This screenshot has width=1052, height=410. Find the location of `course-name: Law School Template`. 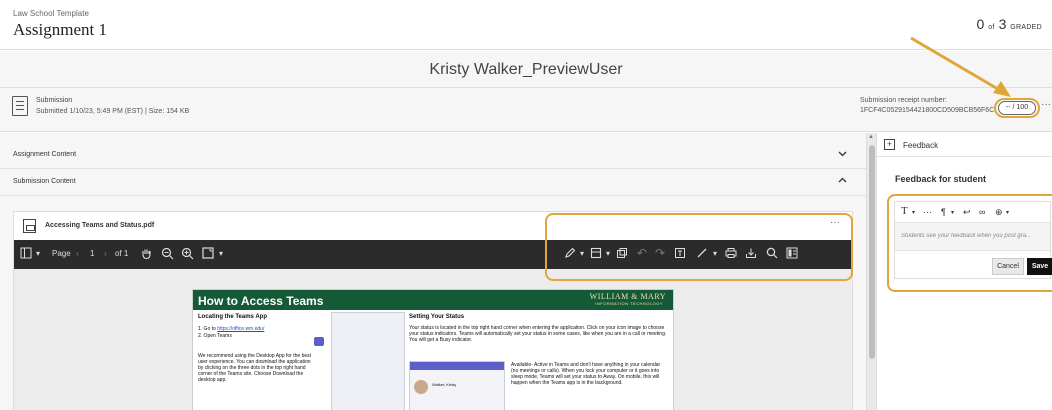

course-name: Law School Template is located at coordinates (51, 13).